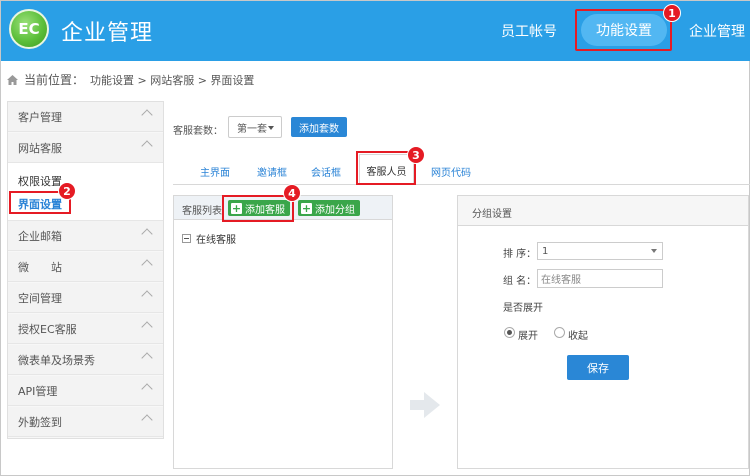  What do you see at coordinates (509, 332) in the screenshot?
I see `radio-expand` at bounding box center [509, 332].